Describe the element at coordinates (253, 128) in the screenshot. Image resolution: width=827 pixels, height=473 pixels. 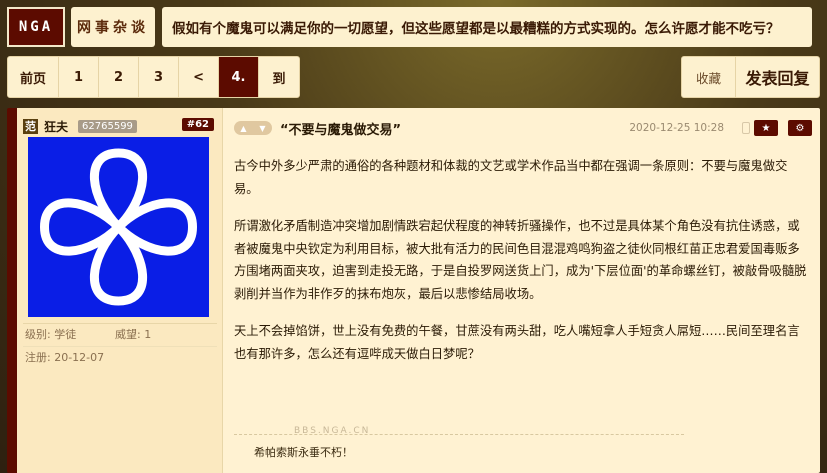
I see `vote-buttons: ▲ ▼` at that location.